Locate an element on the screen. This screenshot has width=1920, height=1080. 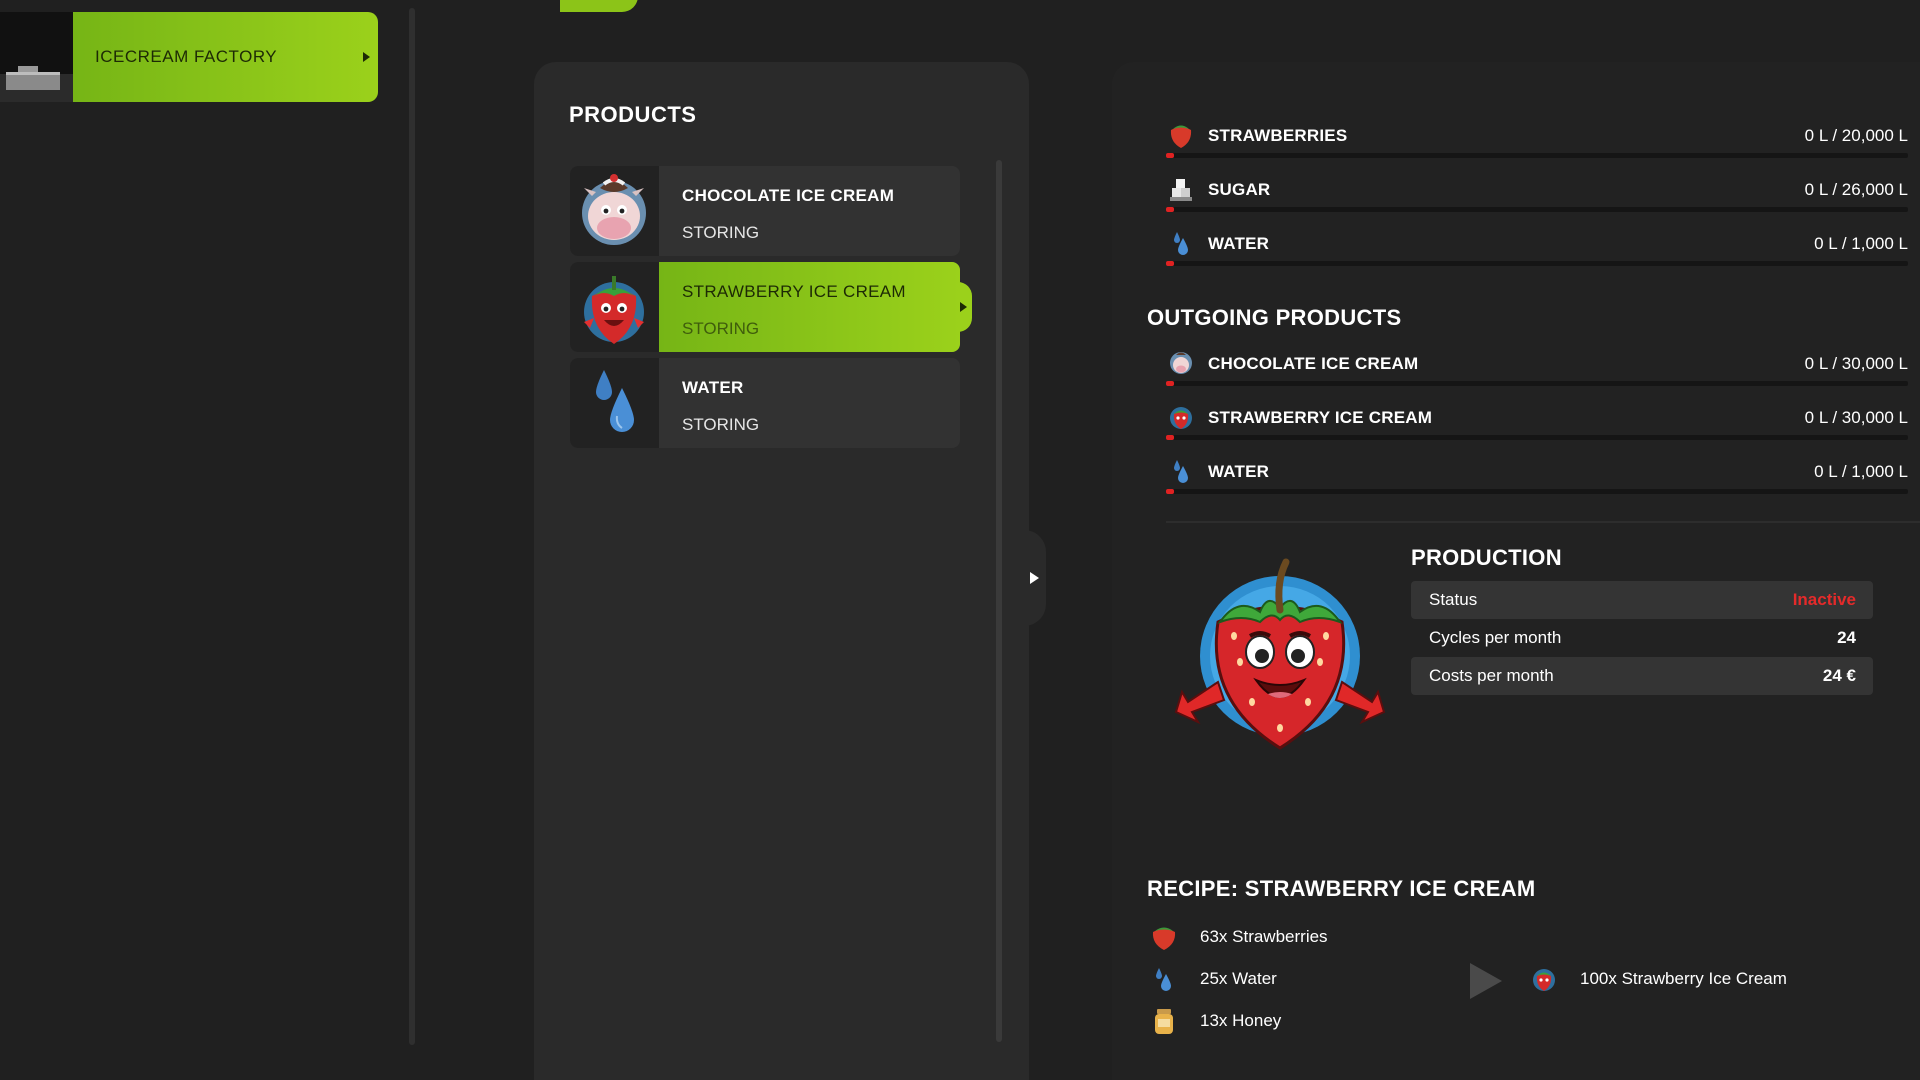
recipe-input-water: 25x Water is located at coordinates (1213, 979).